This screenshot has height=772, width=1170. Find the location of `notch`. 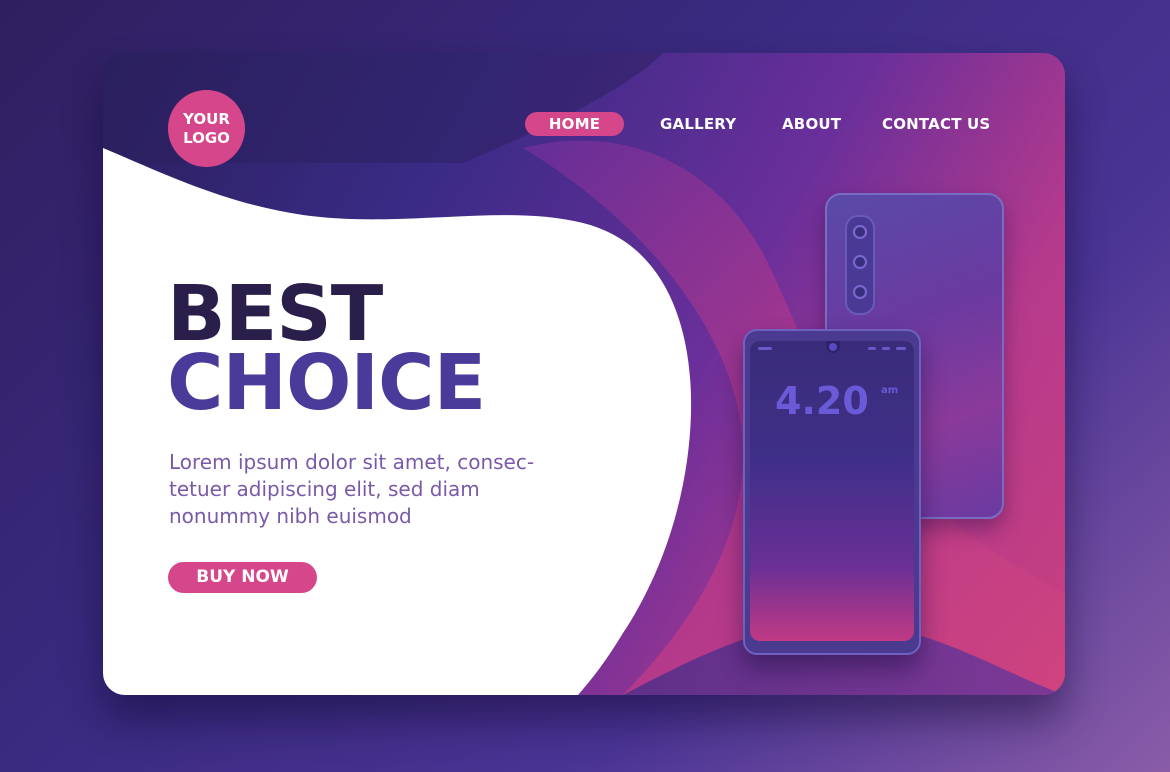

notch is located at coordinates (833, 347).